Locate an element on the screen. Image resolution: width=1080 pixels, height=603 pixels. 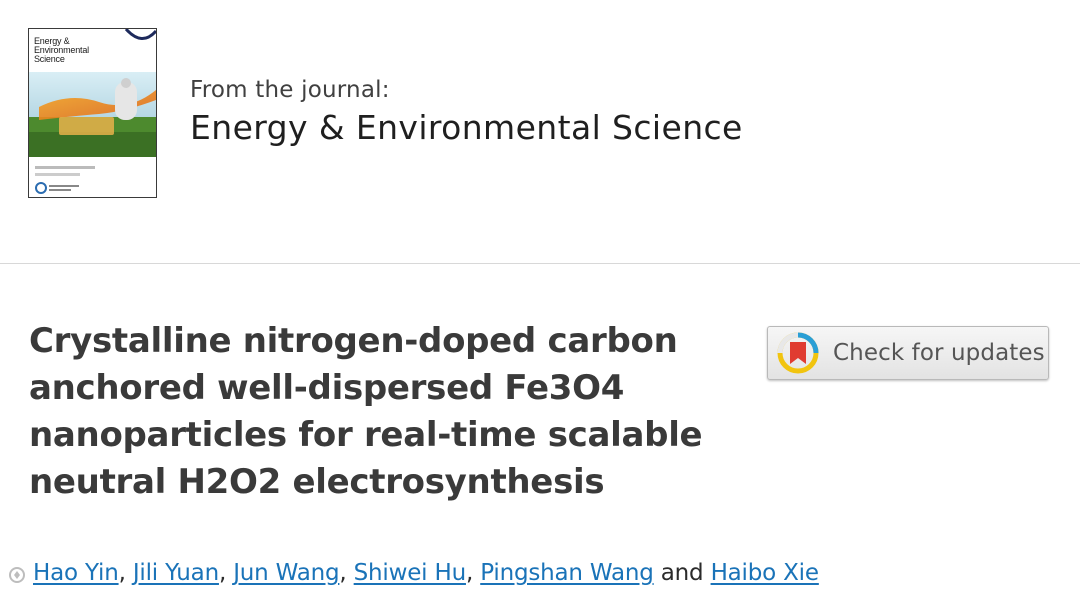
author-link: Jun Wang is located at coordinates (286, 573).